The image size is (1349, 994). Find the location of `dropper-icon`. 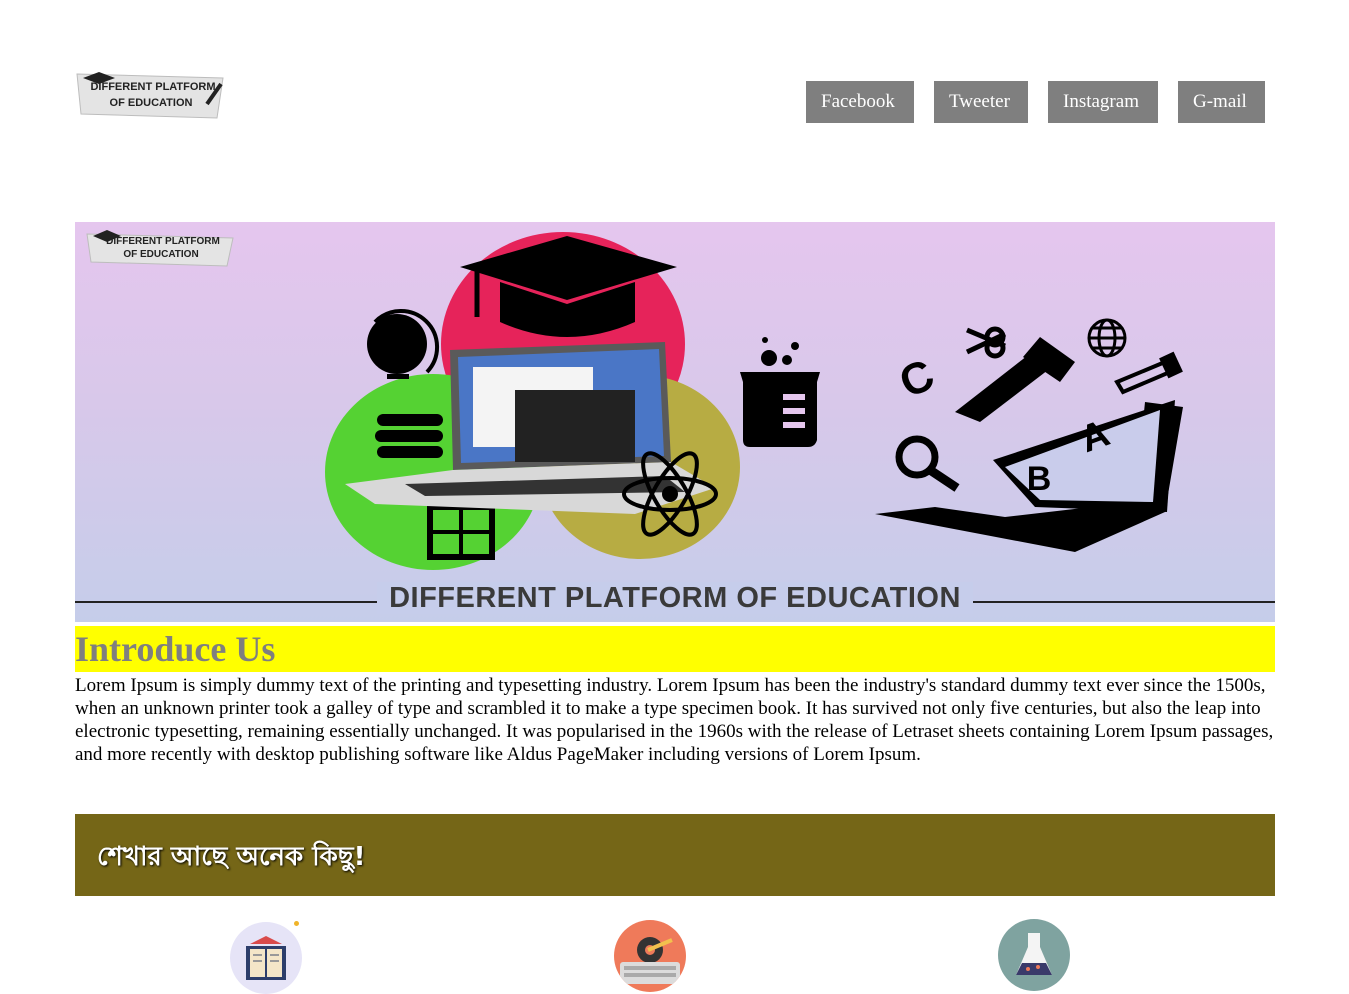

dropper-icon is located at coordinates (1148, 373).